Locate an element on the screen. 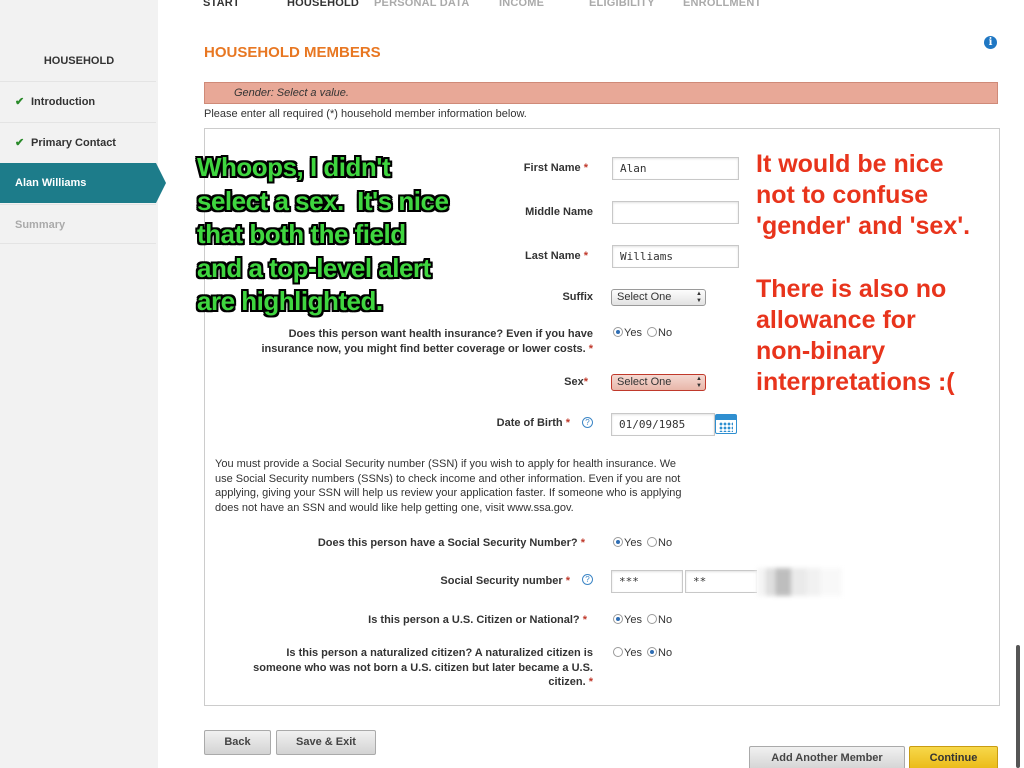  last-name-input: Williams is located at coordinates (675, 256).